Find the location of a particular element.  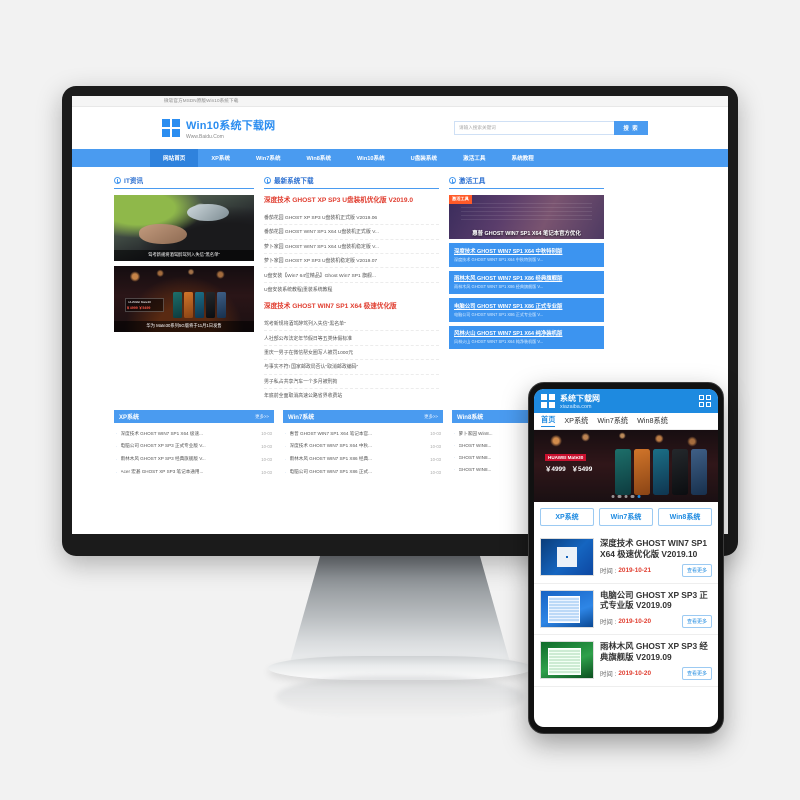

list-item: 萝卜家园 GHOST XP SP3 U盘装机稳定版 V2019.07 is located at coordinates (351, 261).